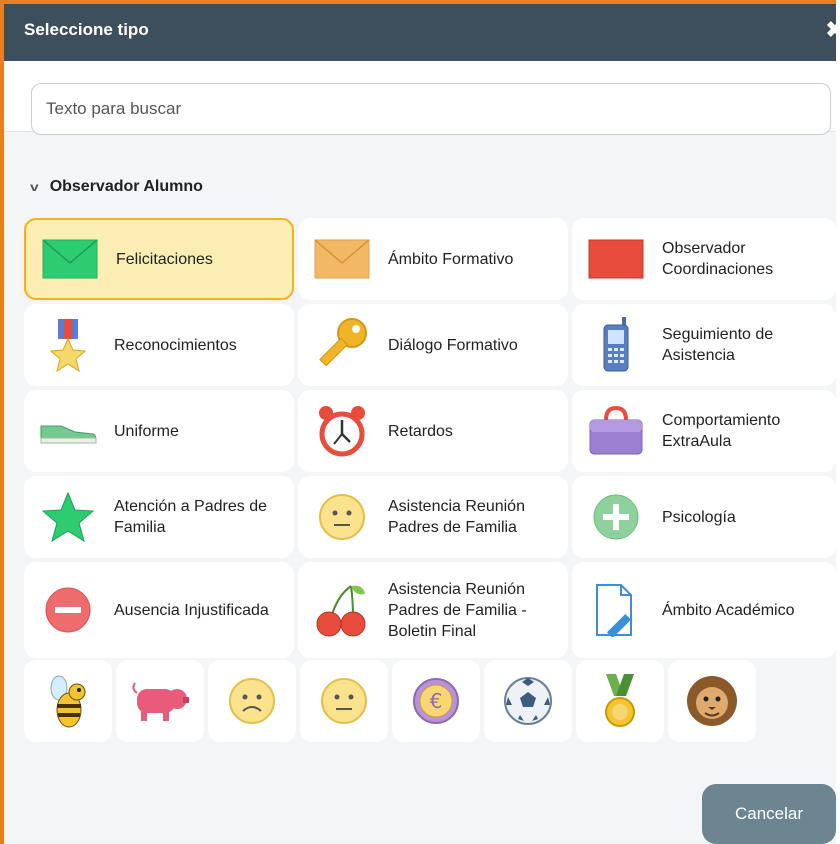 Image resolution: width=840 pixels, height=844 pixels. Describe the element at coordinates (164, 259) in the screenshot. I see `type-card-label: Felicitaciones` at that location.